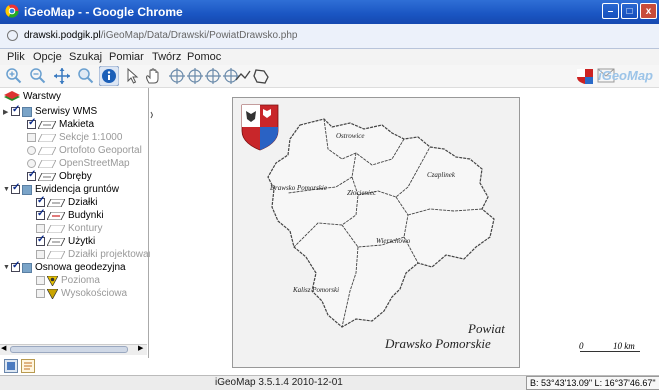 Image resolution: width=659 pixels, height=390 pixels. I want to click on layer-label: Ortofoto Geoportal, so click(100, 150).